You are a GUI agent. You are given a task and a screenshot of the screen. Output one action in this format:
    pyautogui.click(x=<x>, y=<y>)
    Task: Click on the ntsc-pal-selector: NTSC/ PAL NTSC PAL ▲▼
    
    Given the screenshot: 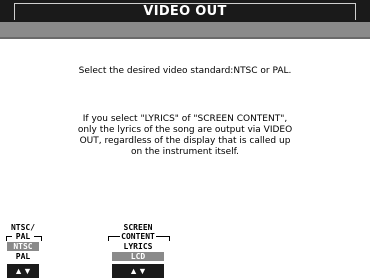 What is the action you would take?
    pyautogui.click(x=23, y=251)
    